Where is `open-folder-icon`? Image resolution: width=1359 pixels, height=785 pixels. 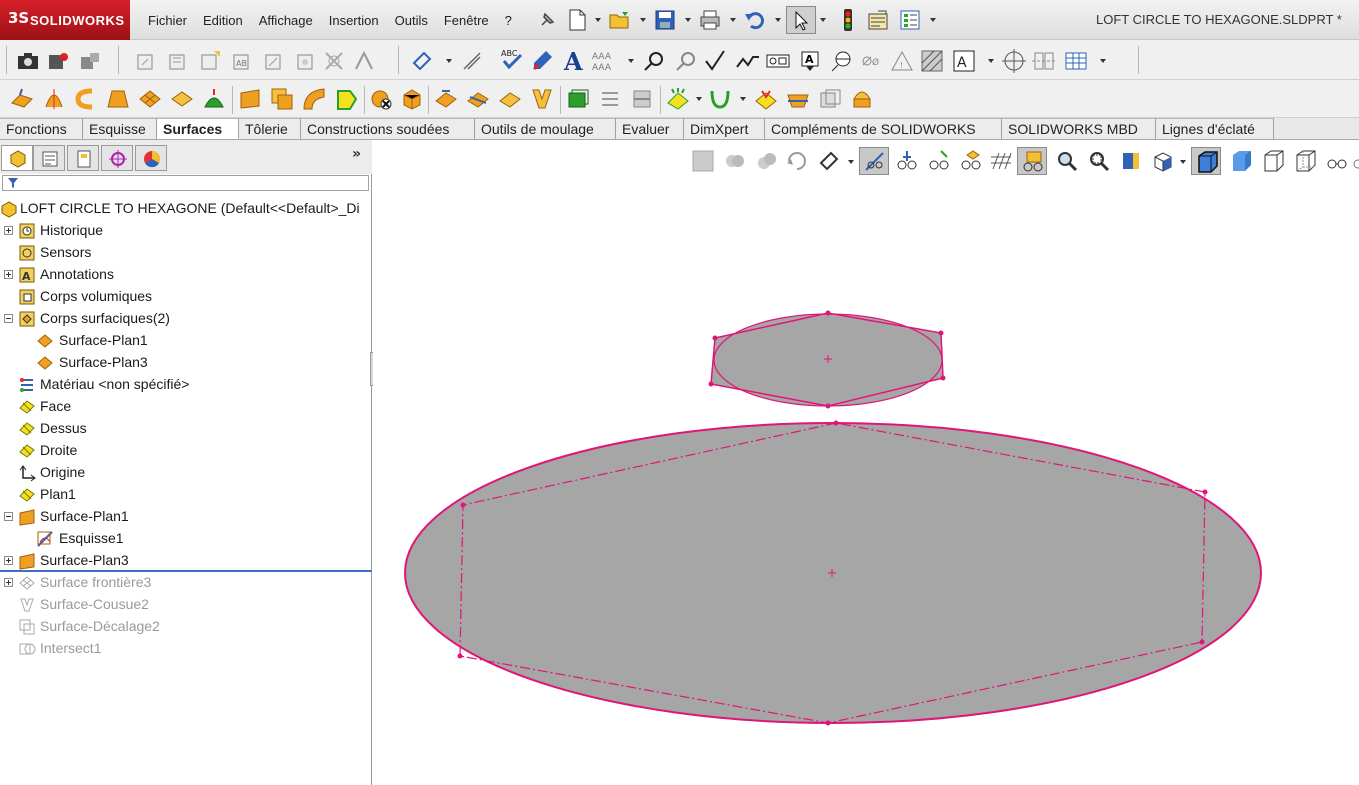 open-folder-icon is located at coordinates (620, 20).